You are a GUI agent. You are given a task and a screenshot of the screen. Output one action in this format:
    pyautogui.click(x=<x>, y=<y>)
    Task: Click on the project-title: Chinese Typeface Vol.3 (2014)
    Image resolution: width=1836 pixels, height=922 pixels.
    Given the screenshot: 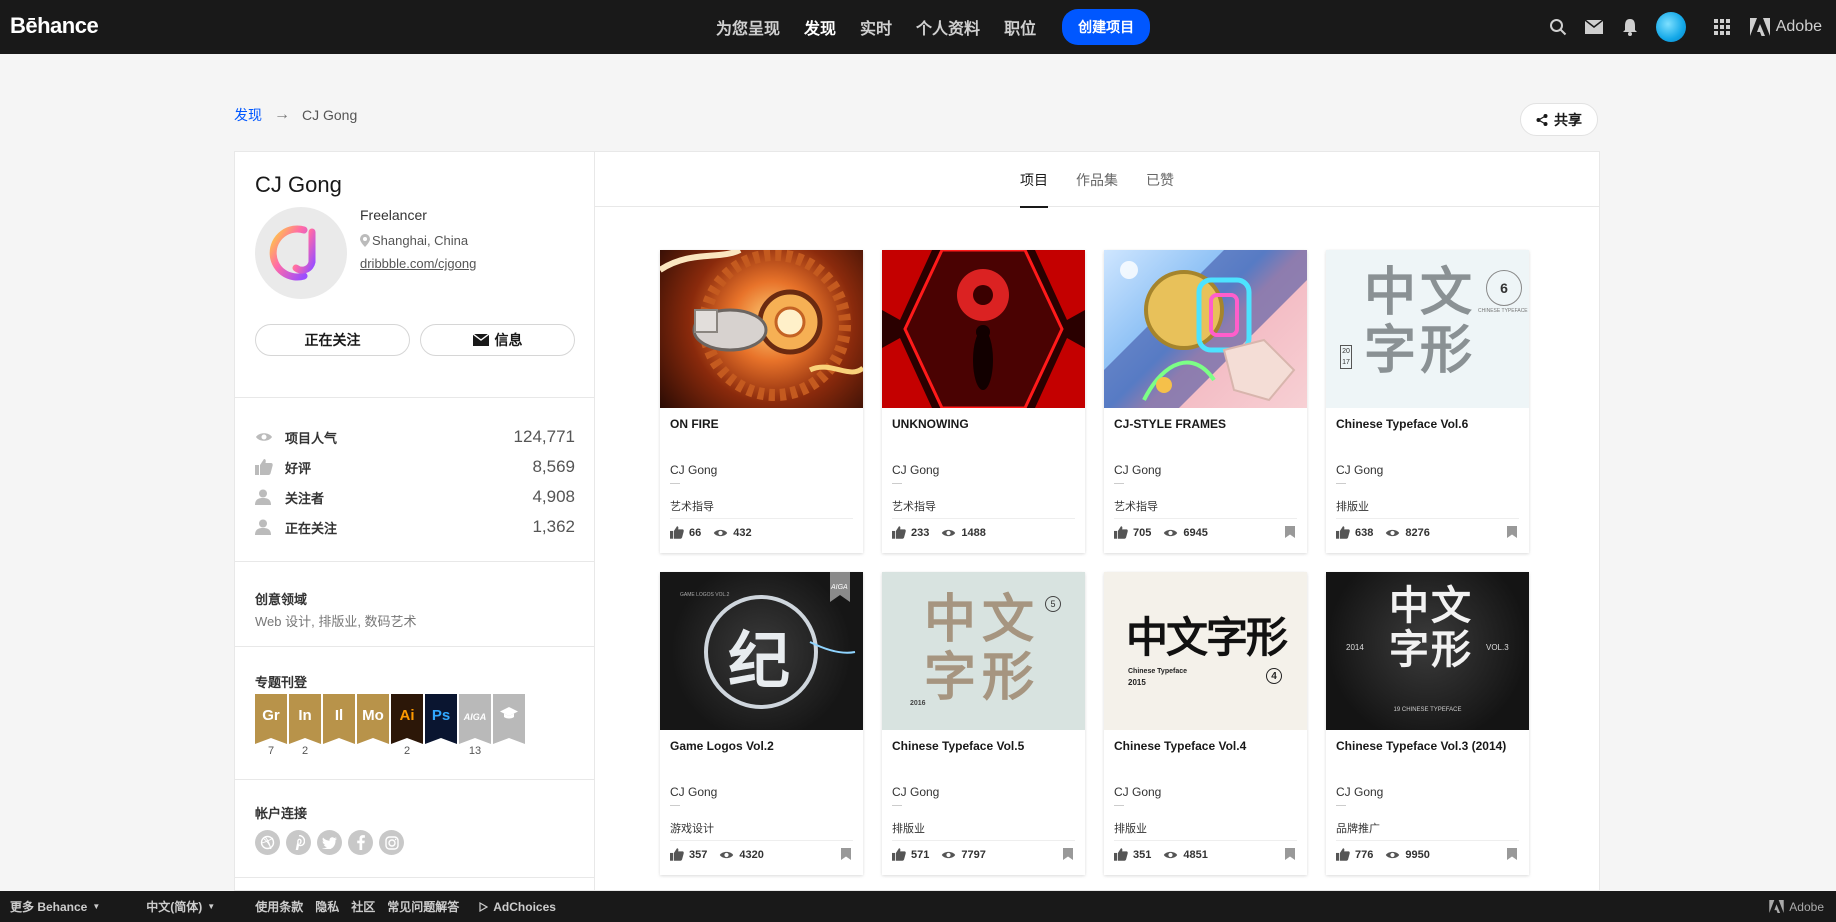 What is the action you would take?
    pyautogui.click(x=1428, y=746)
    